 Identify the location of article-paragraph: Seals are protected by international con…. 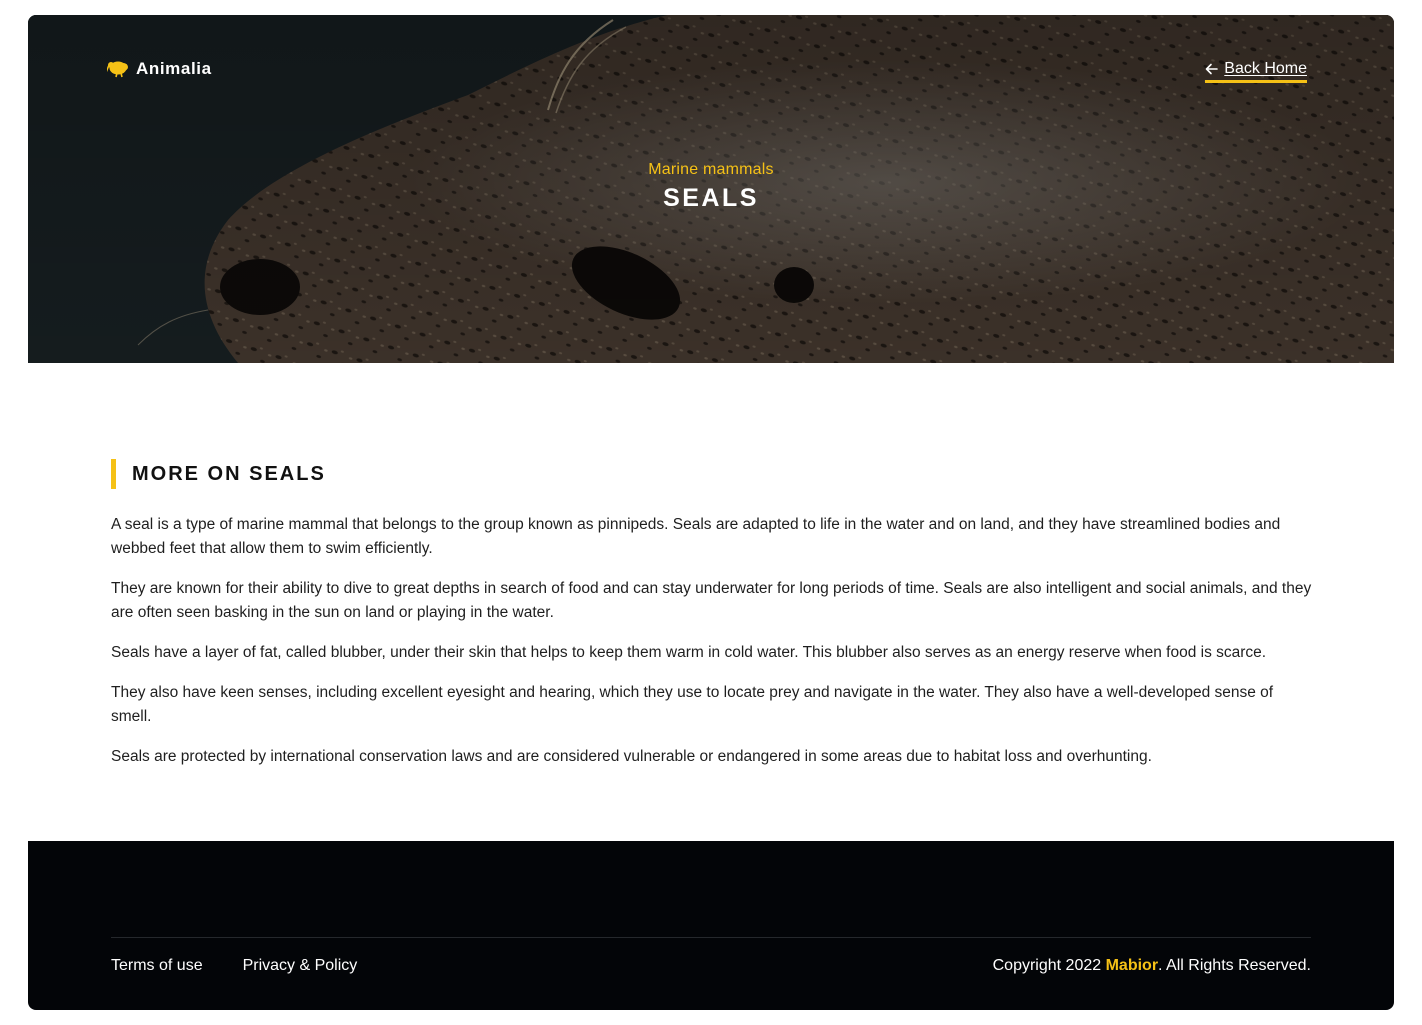
(631, 756).